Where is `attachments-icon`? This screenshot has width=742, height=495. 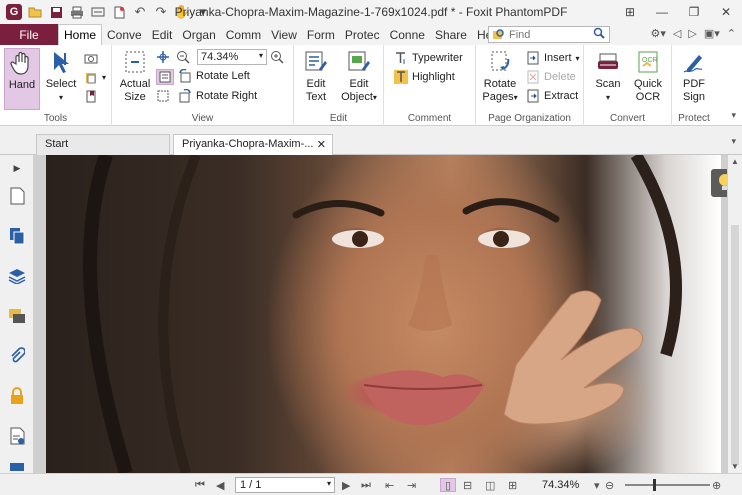 attachments-icon is located at coordinates (17, 356).